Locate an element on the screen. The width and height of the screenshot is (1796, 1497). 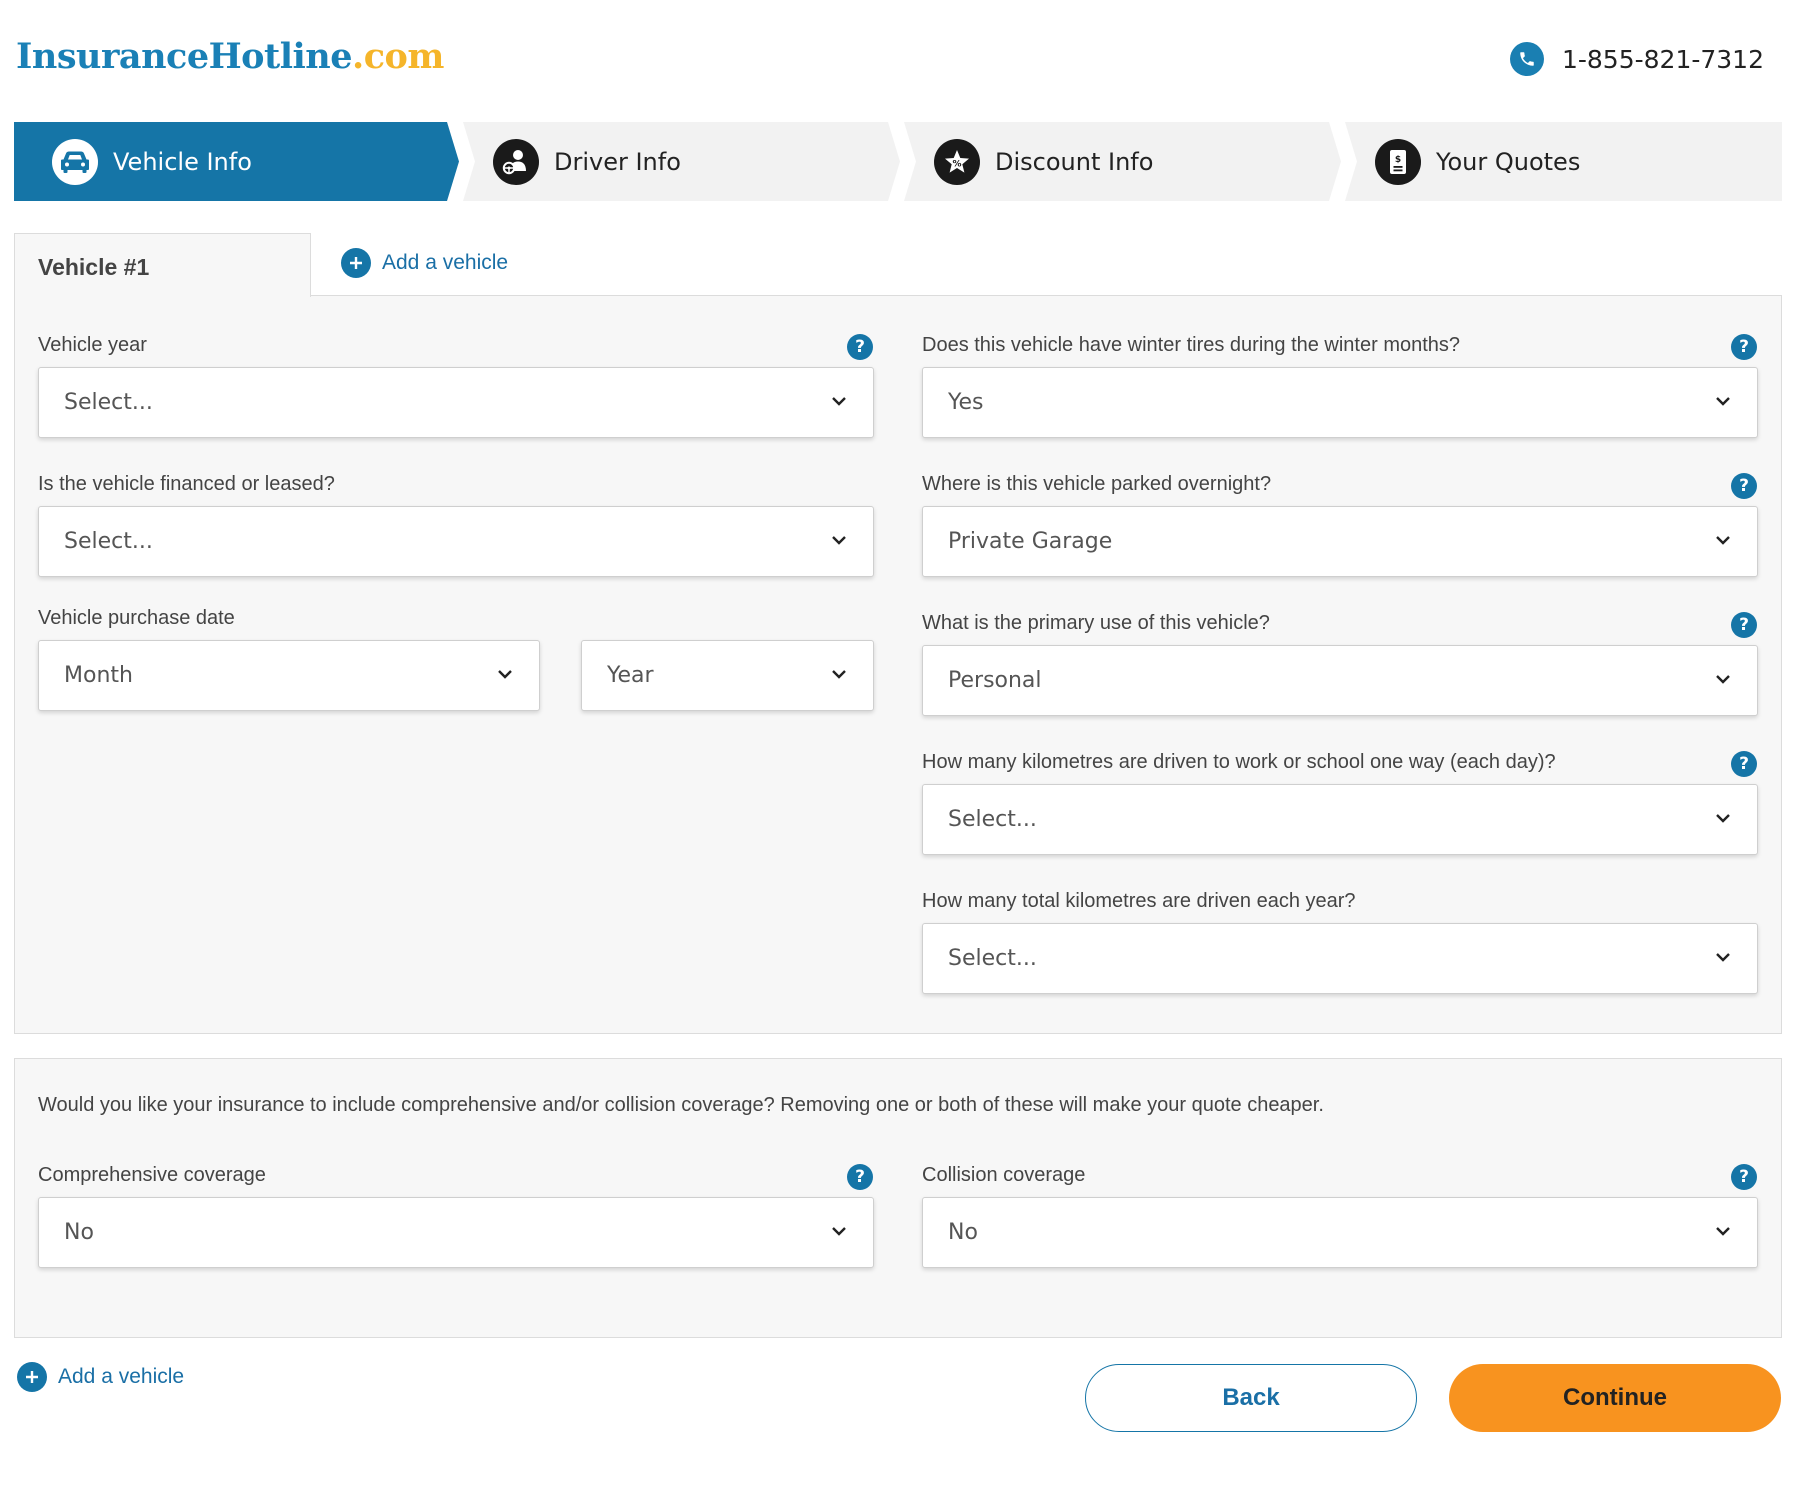
comprehensive-label: Comprehensive coverage is located at coordinates (152, 1175).